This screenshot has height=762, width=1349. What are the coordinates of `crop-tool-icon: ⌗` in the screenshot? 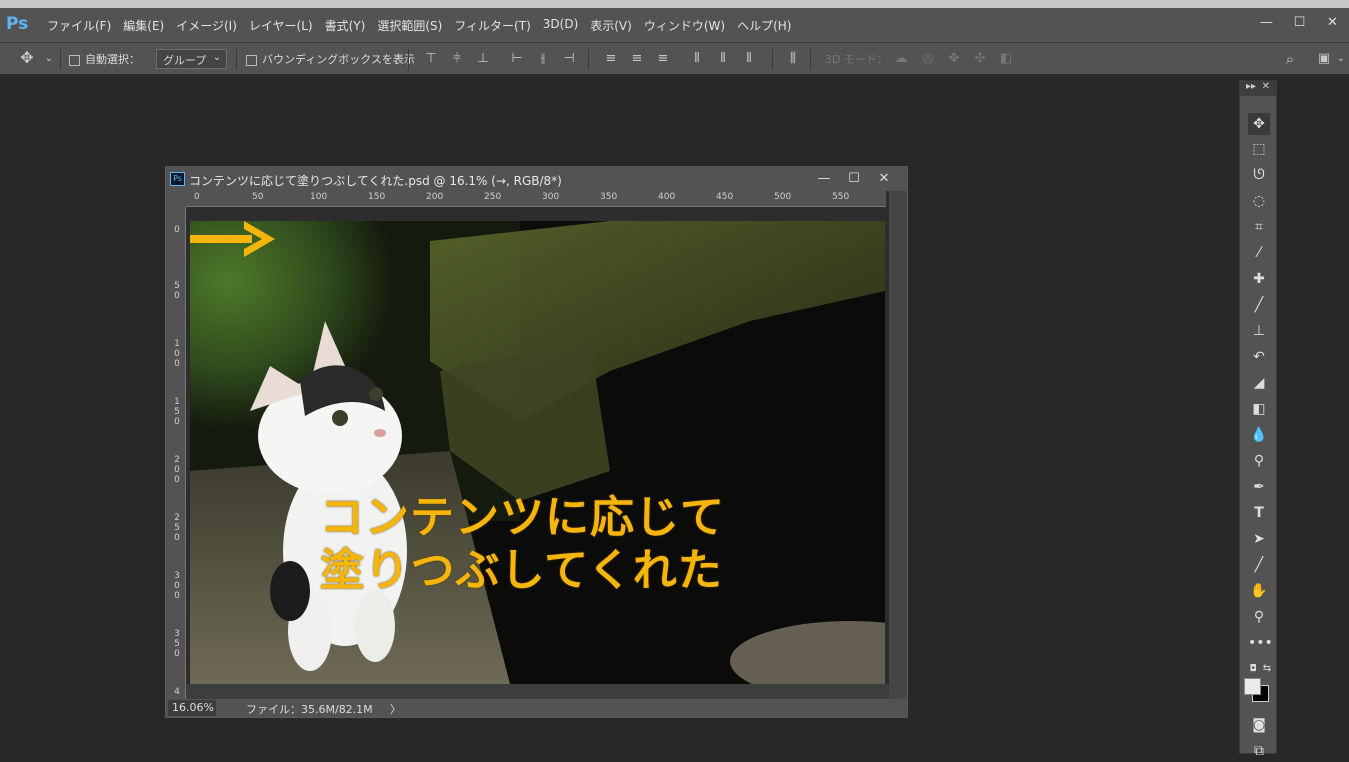 It's located at (1259, 227).